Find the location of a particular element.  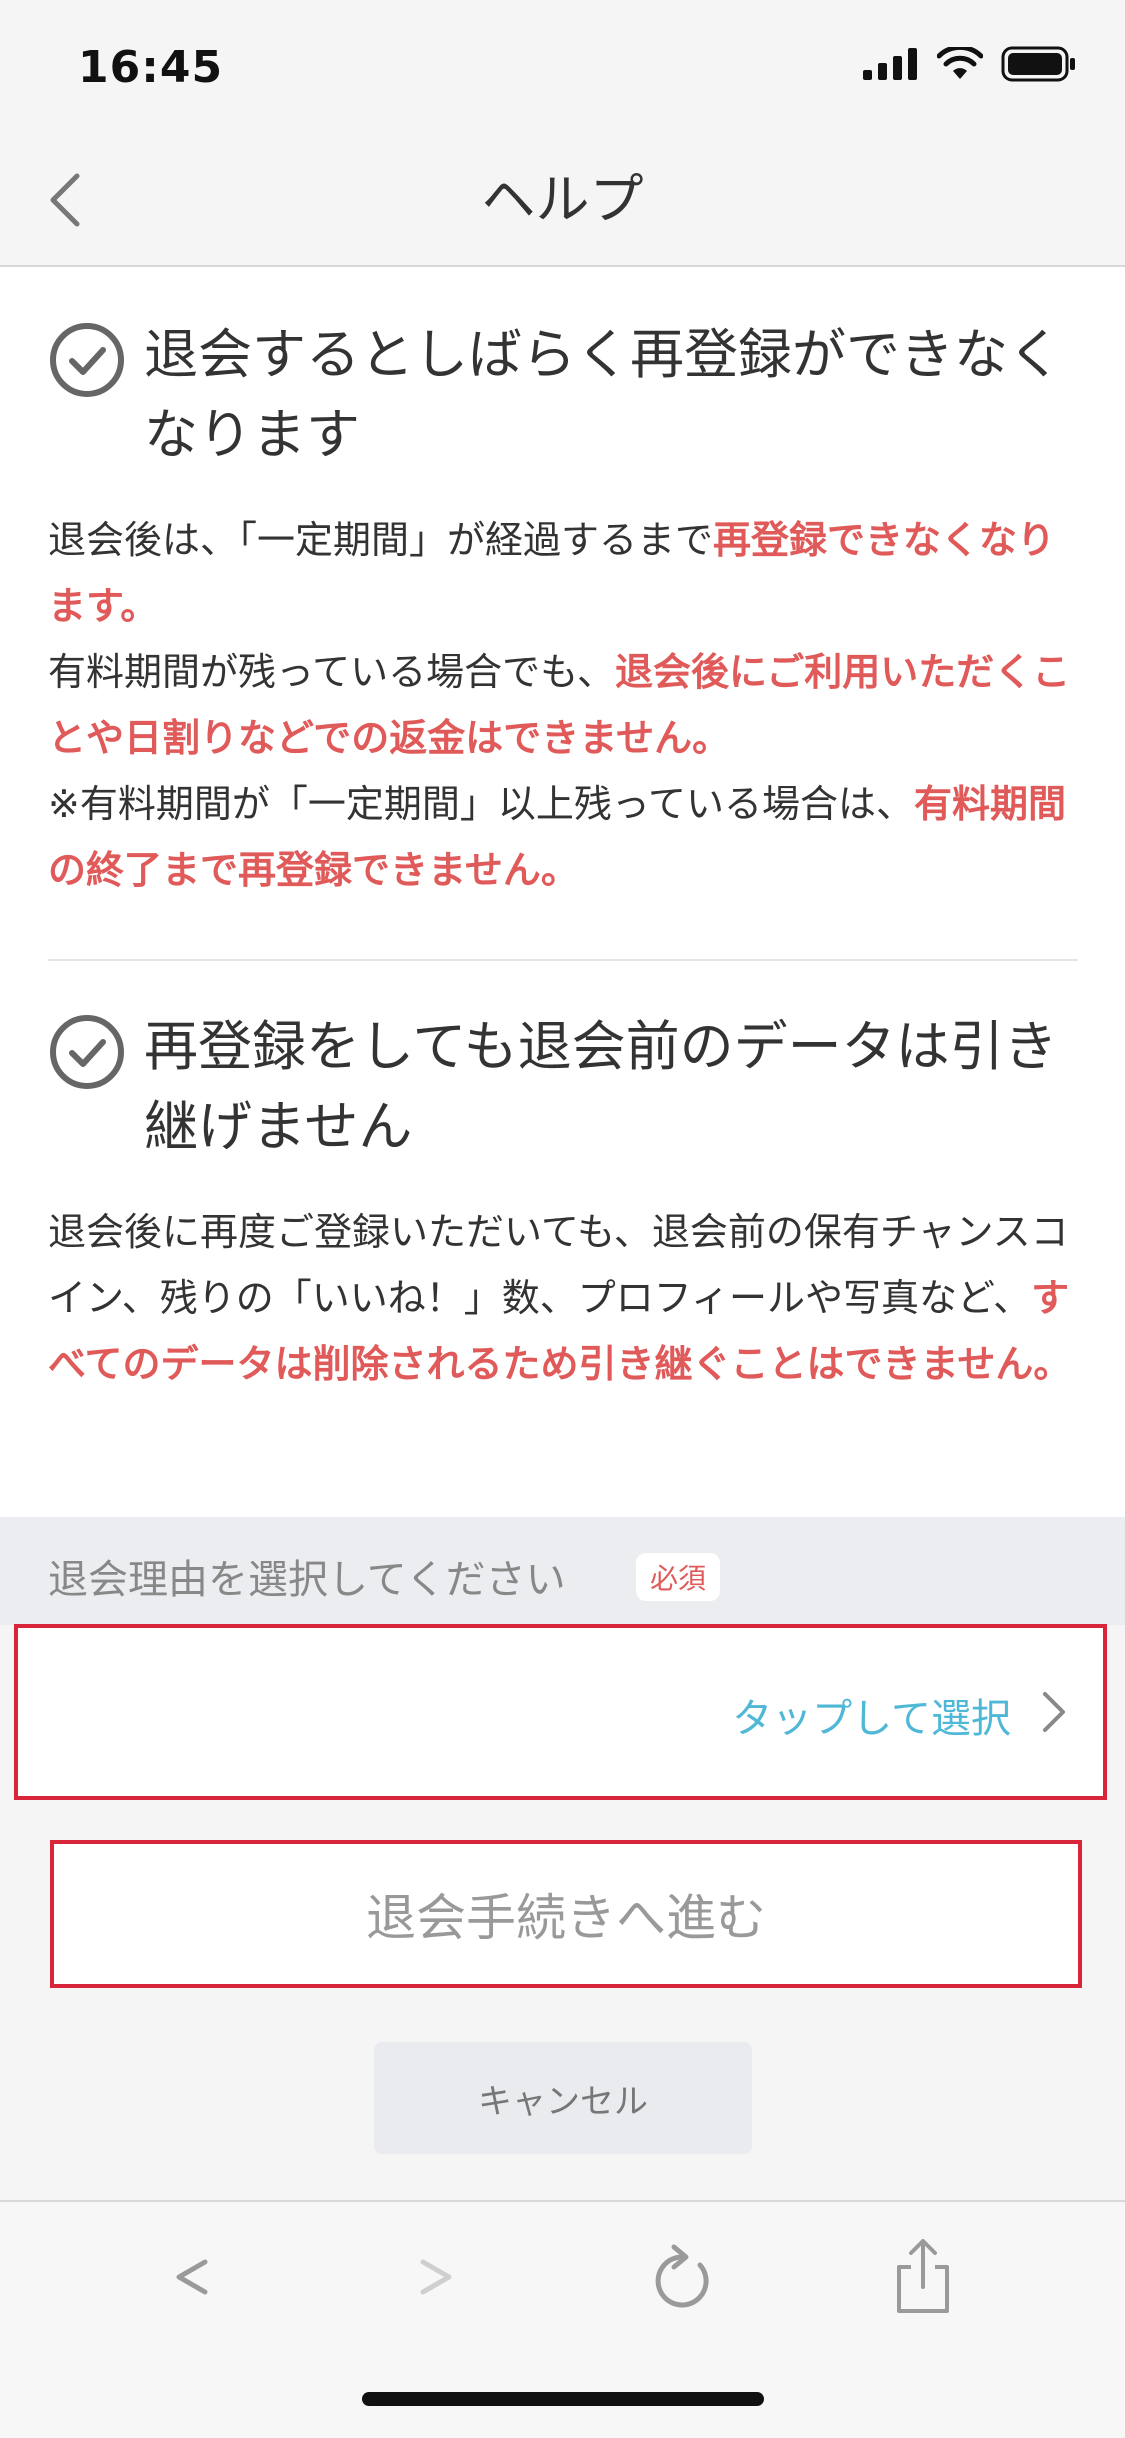

navigation-bar: ヘルプ is located at coordinates (562, 201).